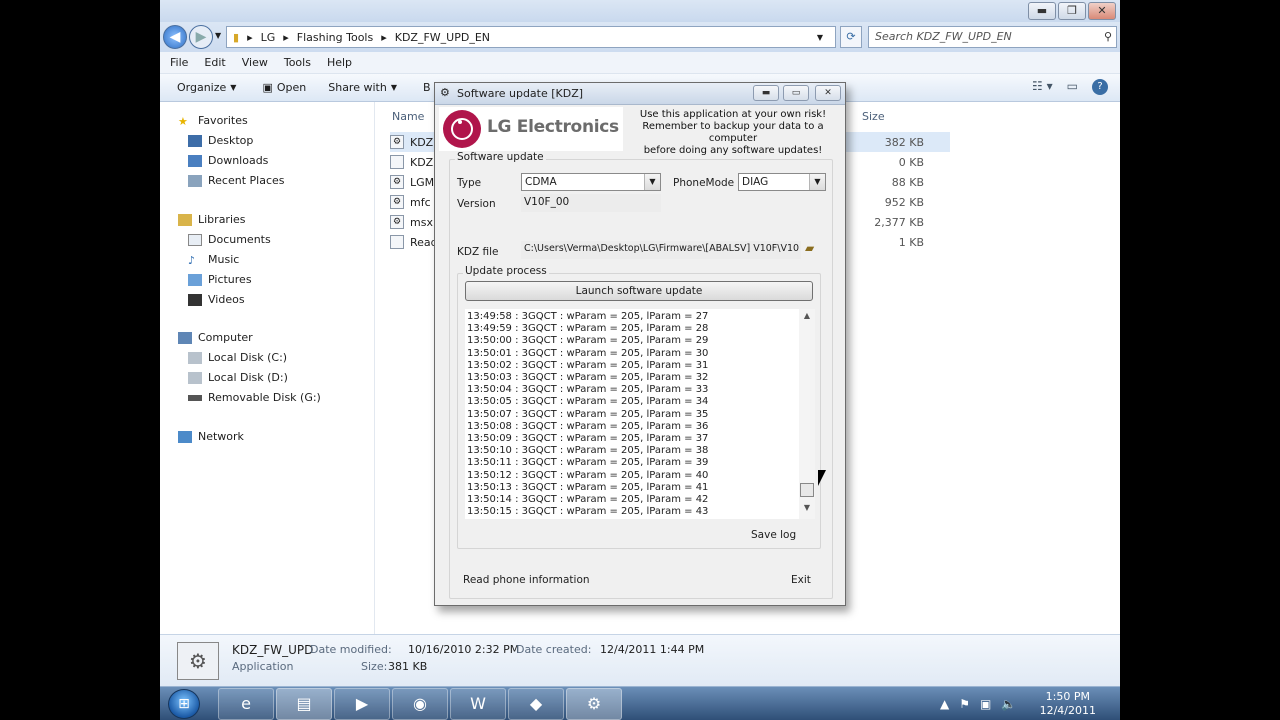 The image size is (1280, 720). I want to click on action-center-flag-icon: ⚑, so click(964, 704).